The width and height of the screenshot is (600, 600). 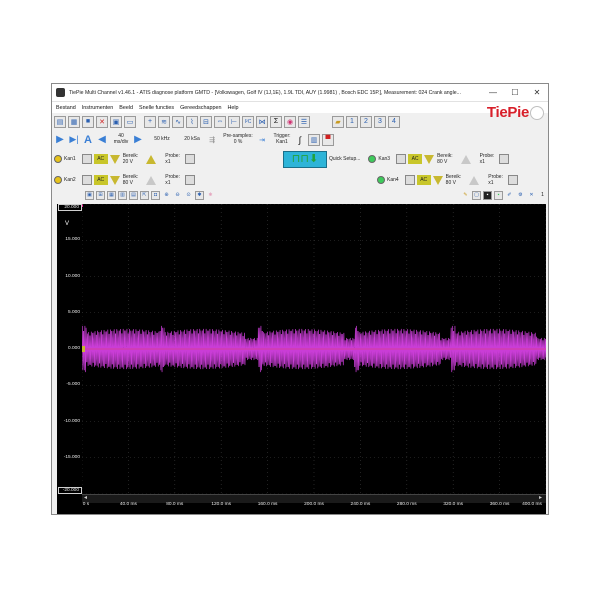 What do you see at coordinates (498, 195) in the screenshot?
I see `scope-color-icon: ▪` at bounding box center [498, 195].